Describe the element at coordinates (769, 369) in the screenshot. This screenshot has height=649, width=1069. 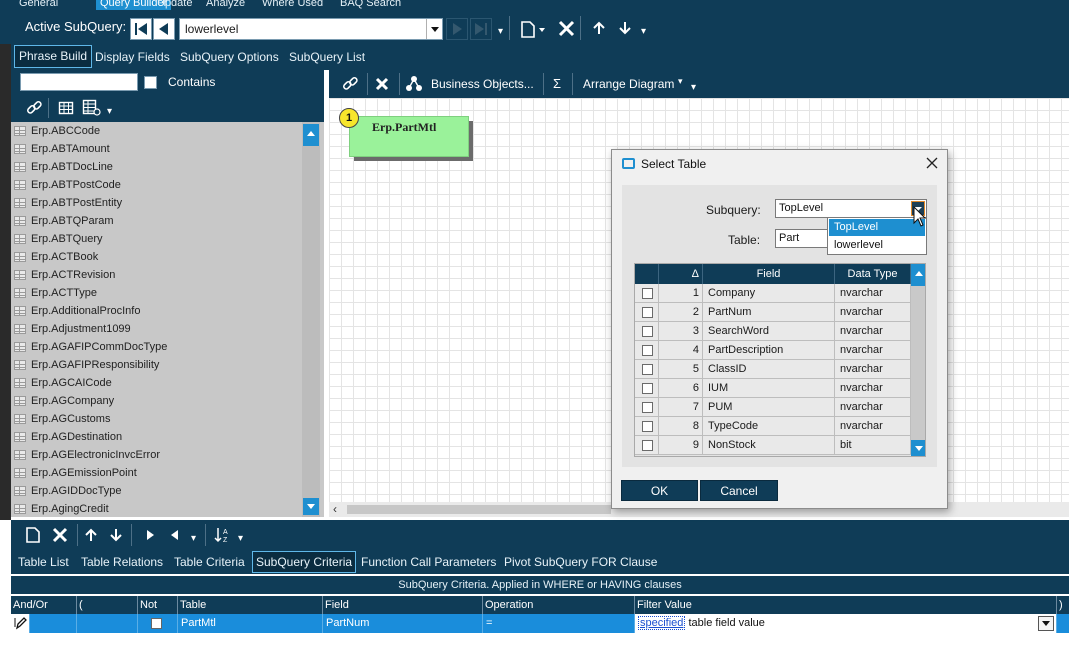
I see `field-name: ClassID` at that location.